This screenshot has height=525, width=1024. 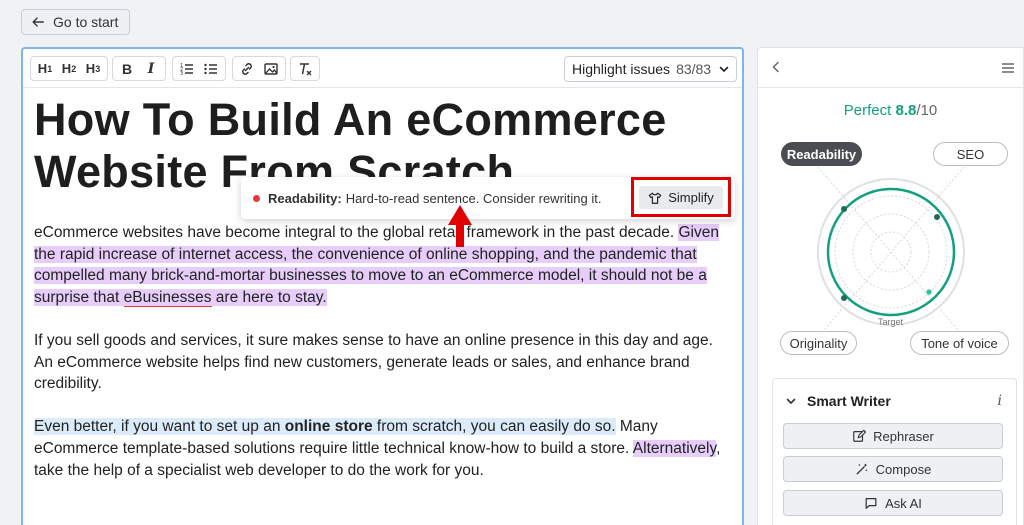 I want to click on spelling-issue-word: eBusinesses, so click(x=167, y=297).